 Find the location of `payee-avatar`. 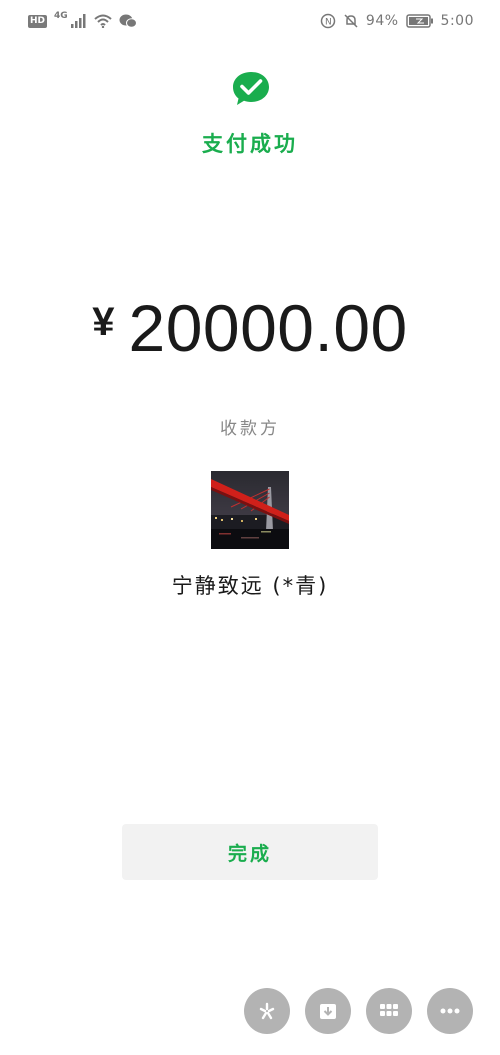

payee-avatar is located at coordinates (250, 510).